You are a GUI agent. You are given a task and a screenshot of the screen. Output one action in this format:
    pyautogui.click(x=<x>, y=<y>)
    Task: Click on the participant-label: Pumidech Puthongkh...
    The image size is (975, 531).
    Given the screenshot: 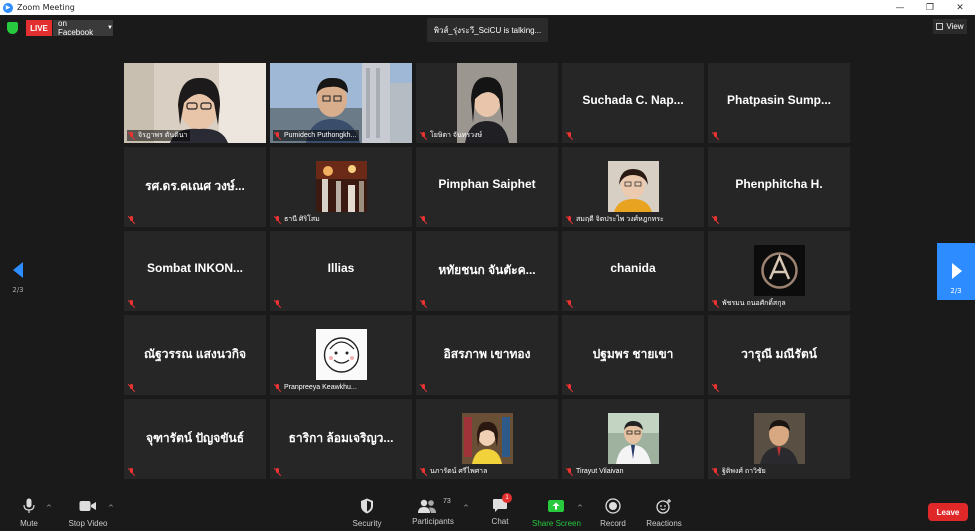 What is the action you would take?
    pyautogui.click(x=316, y=135)
    